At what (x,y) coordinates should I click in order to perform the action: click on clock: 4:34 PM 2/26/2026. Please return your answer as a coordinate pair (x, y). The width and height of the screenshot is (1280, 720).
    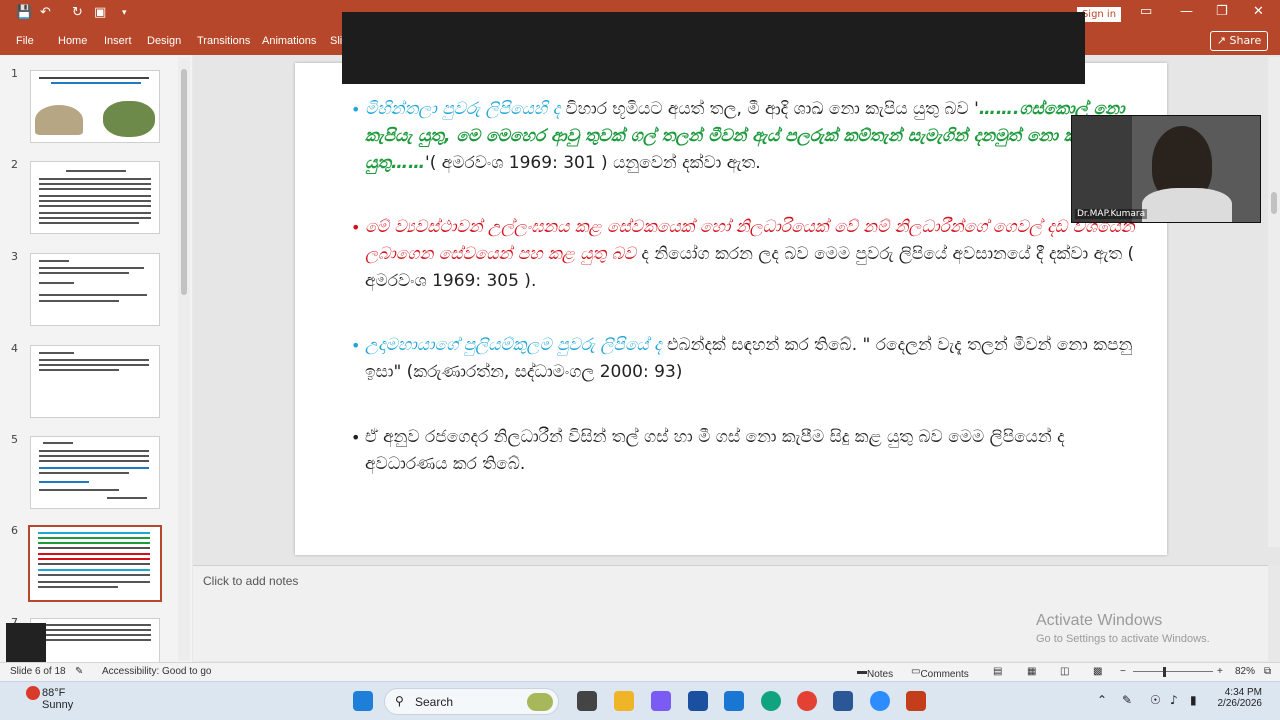
    Looking at the image, I should click on (1236, 698).